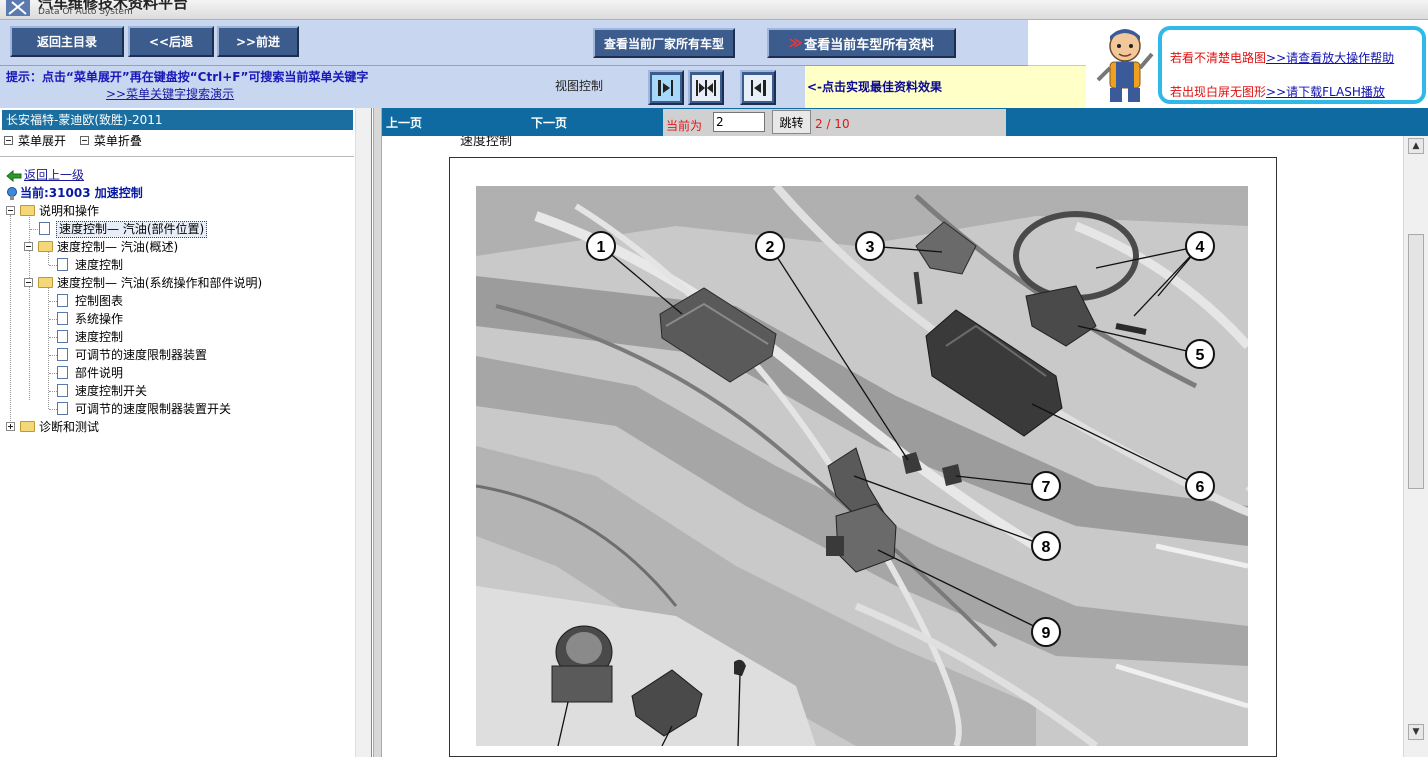 The width and height of the screenshot is (1428, 757). I want to click on callout-2-label: 2, so click(770, 247).